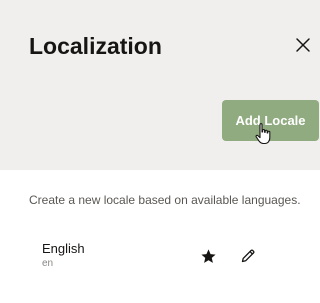 This screenshot has width=320, height=303. What do you see at coordinates (160, 256) in the screenshot?
I see `locale-row: English en` at bounding box center [160, 256].